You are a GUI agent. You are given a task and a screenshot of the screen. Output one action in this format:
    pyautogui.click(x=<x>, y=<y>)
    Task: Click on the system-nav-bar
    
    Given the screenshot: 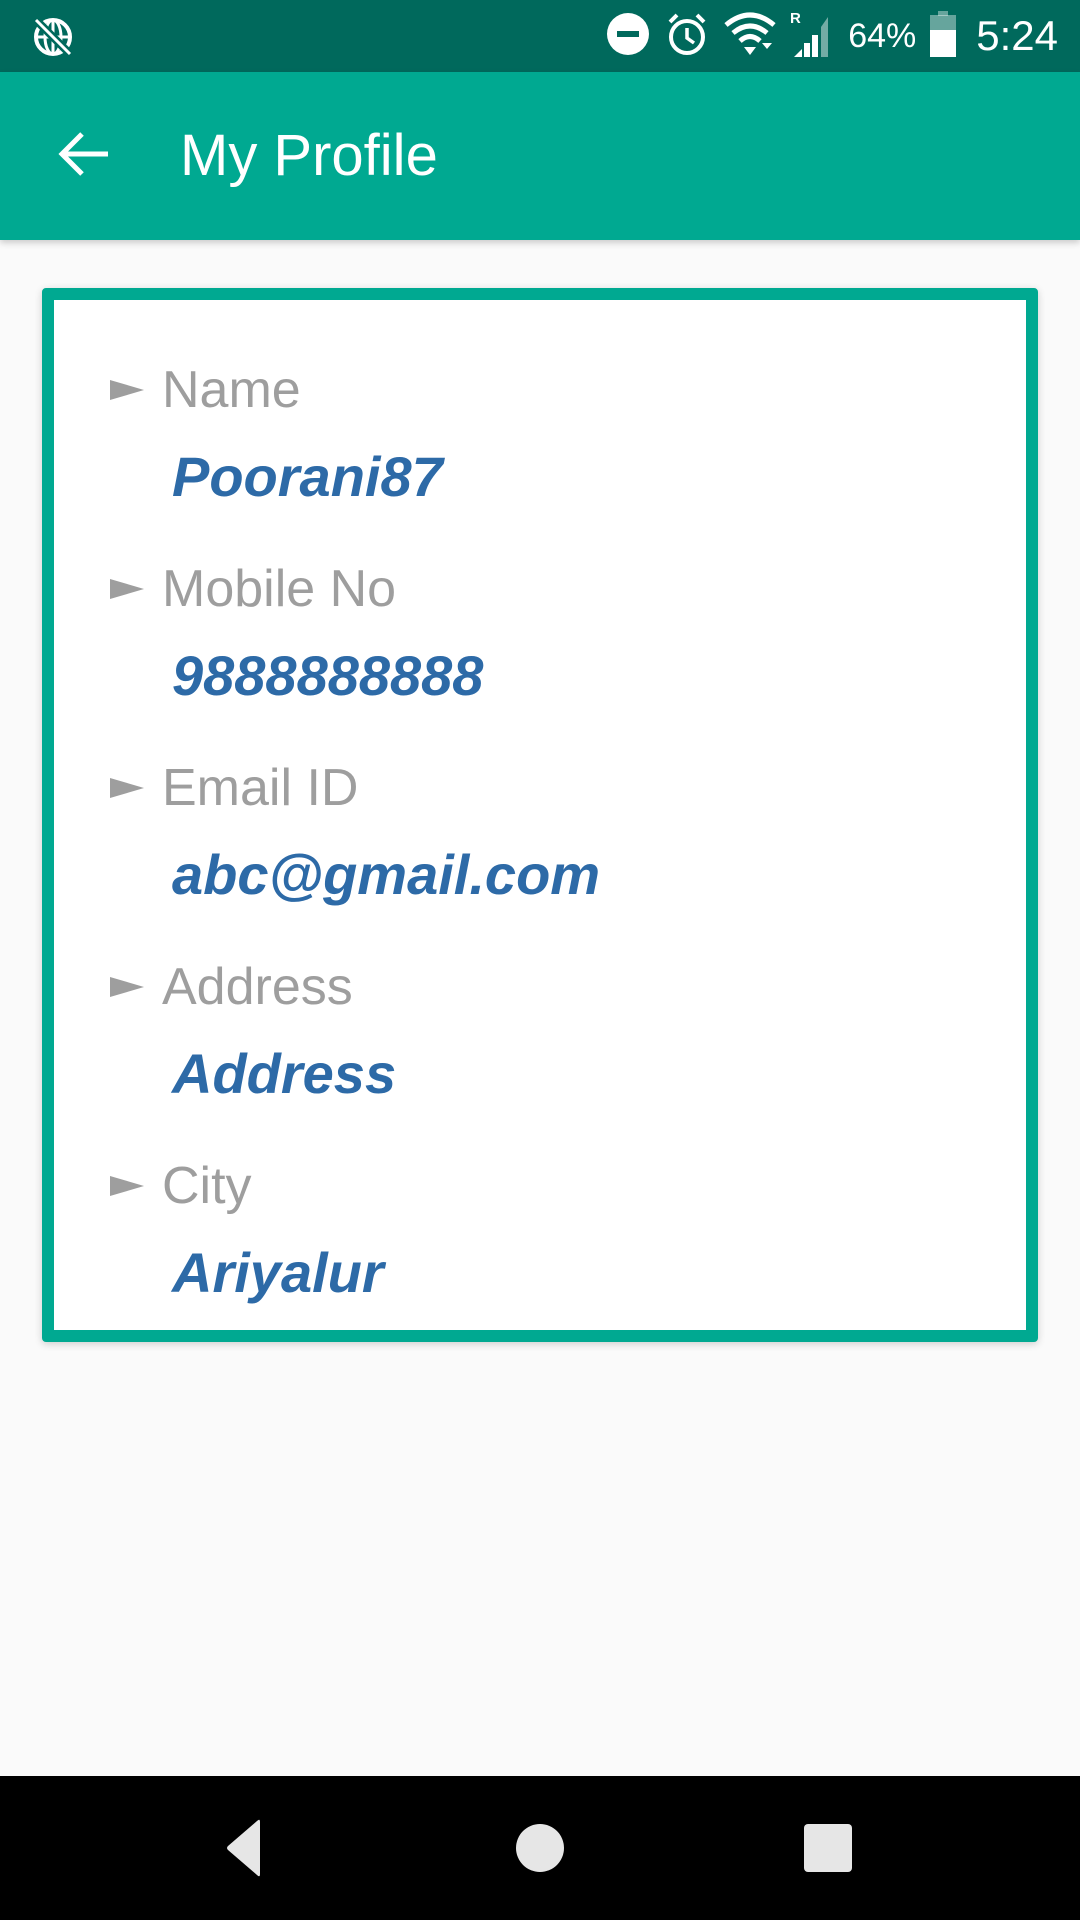 What is the action you would take?
    pyautogui.click(x=540, y=1848)
    